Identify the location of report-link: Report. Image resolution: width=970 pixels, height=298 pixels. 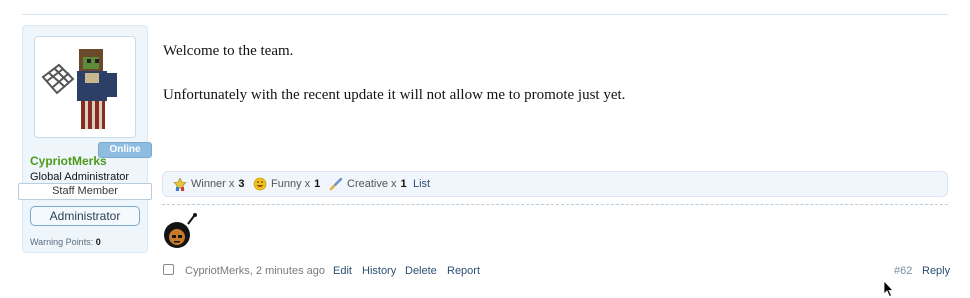
(463, 271).